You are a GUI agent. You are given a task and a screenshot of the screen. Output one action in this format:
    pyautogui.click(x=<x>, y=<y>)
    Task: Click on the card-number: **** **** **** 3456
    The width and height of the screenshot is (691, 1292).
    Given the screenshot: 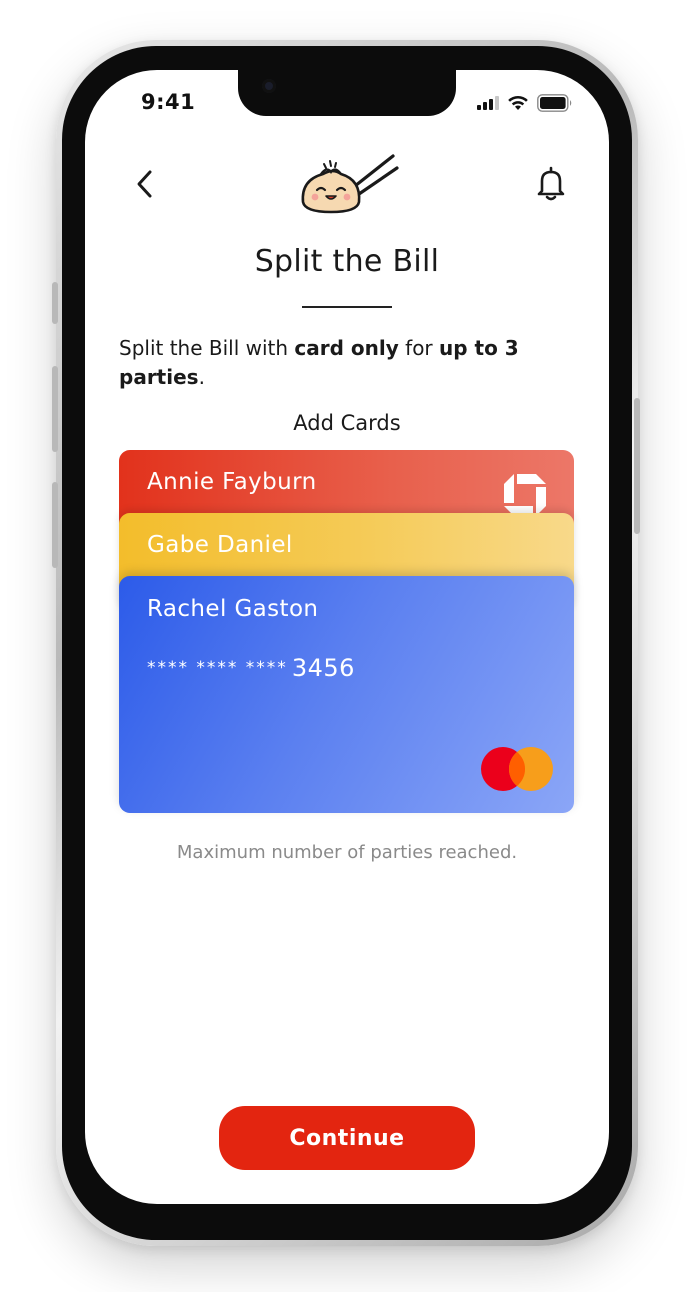 What is the action you would take?
    pyautogui.click(x=251, y=668)
    